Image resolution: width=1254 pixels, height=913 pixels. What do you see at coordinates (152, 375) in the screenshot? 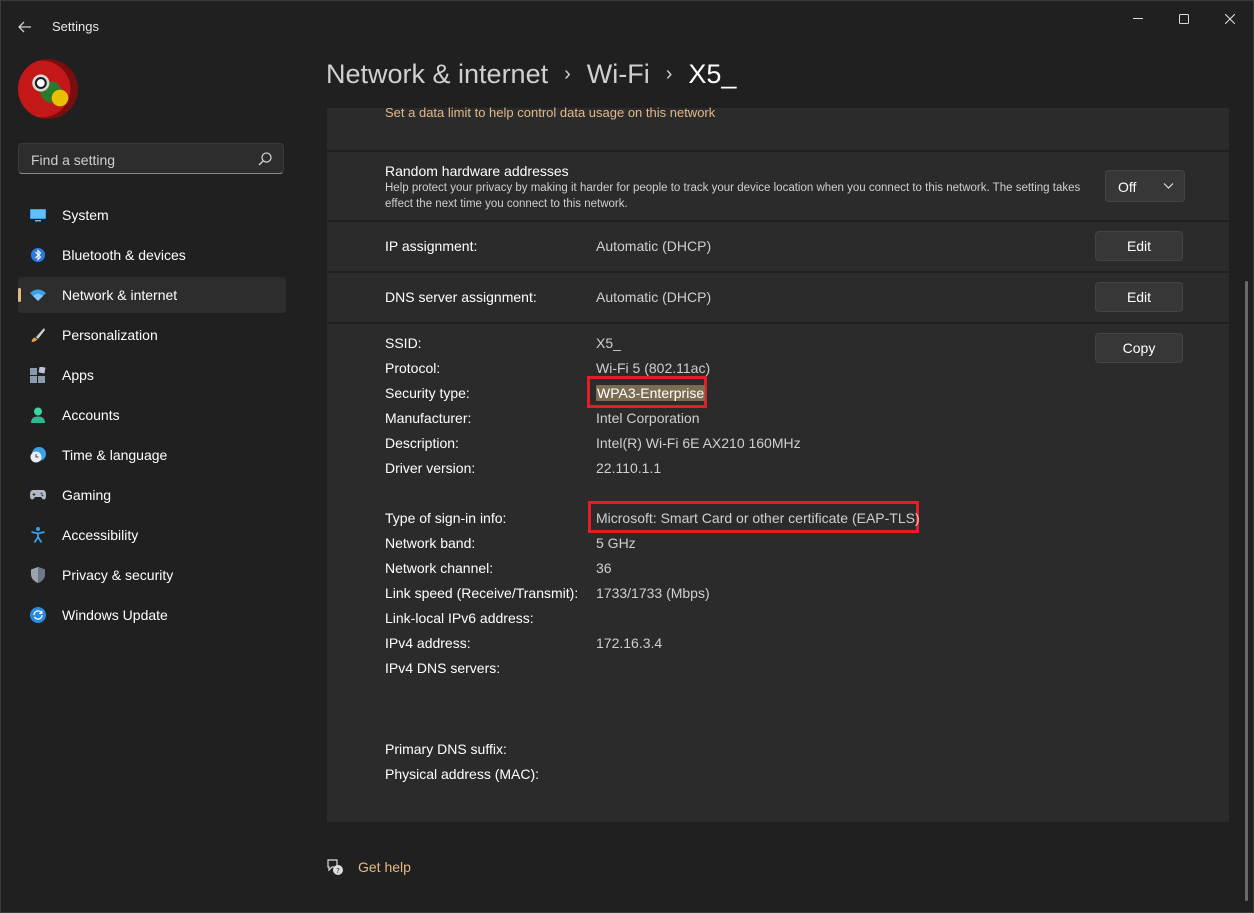
I see `sidebar-item-apps: Apps` at bounding box center [152, 375].